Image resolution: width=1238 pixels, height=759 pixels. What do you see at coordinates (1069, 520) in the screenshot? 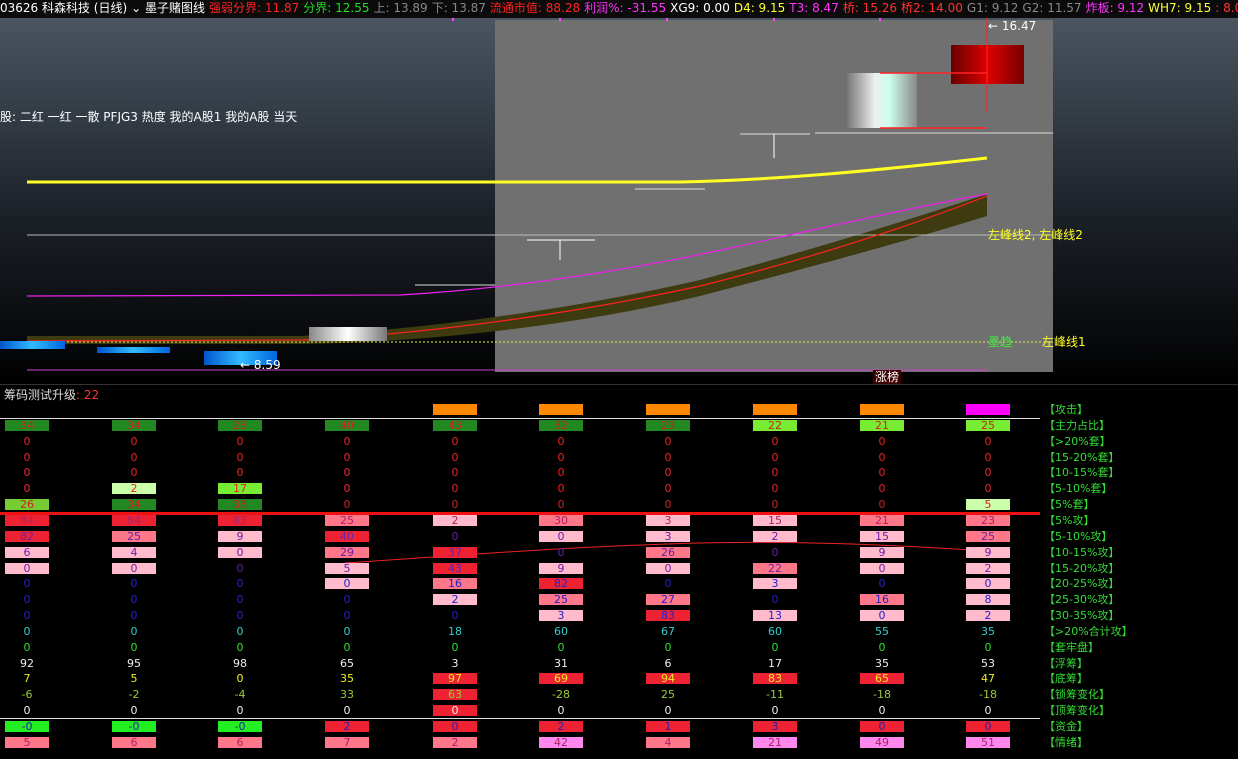
I see `row-label: 【5%攻】` at bounding box center [1069, 520].